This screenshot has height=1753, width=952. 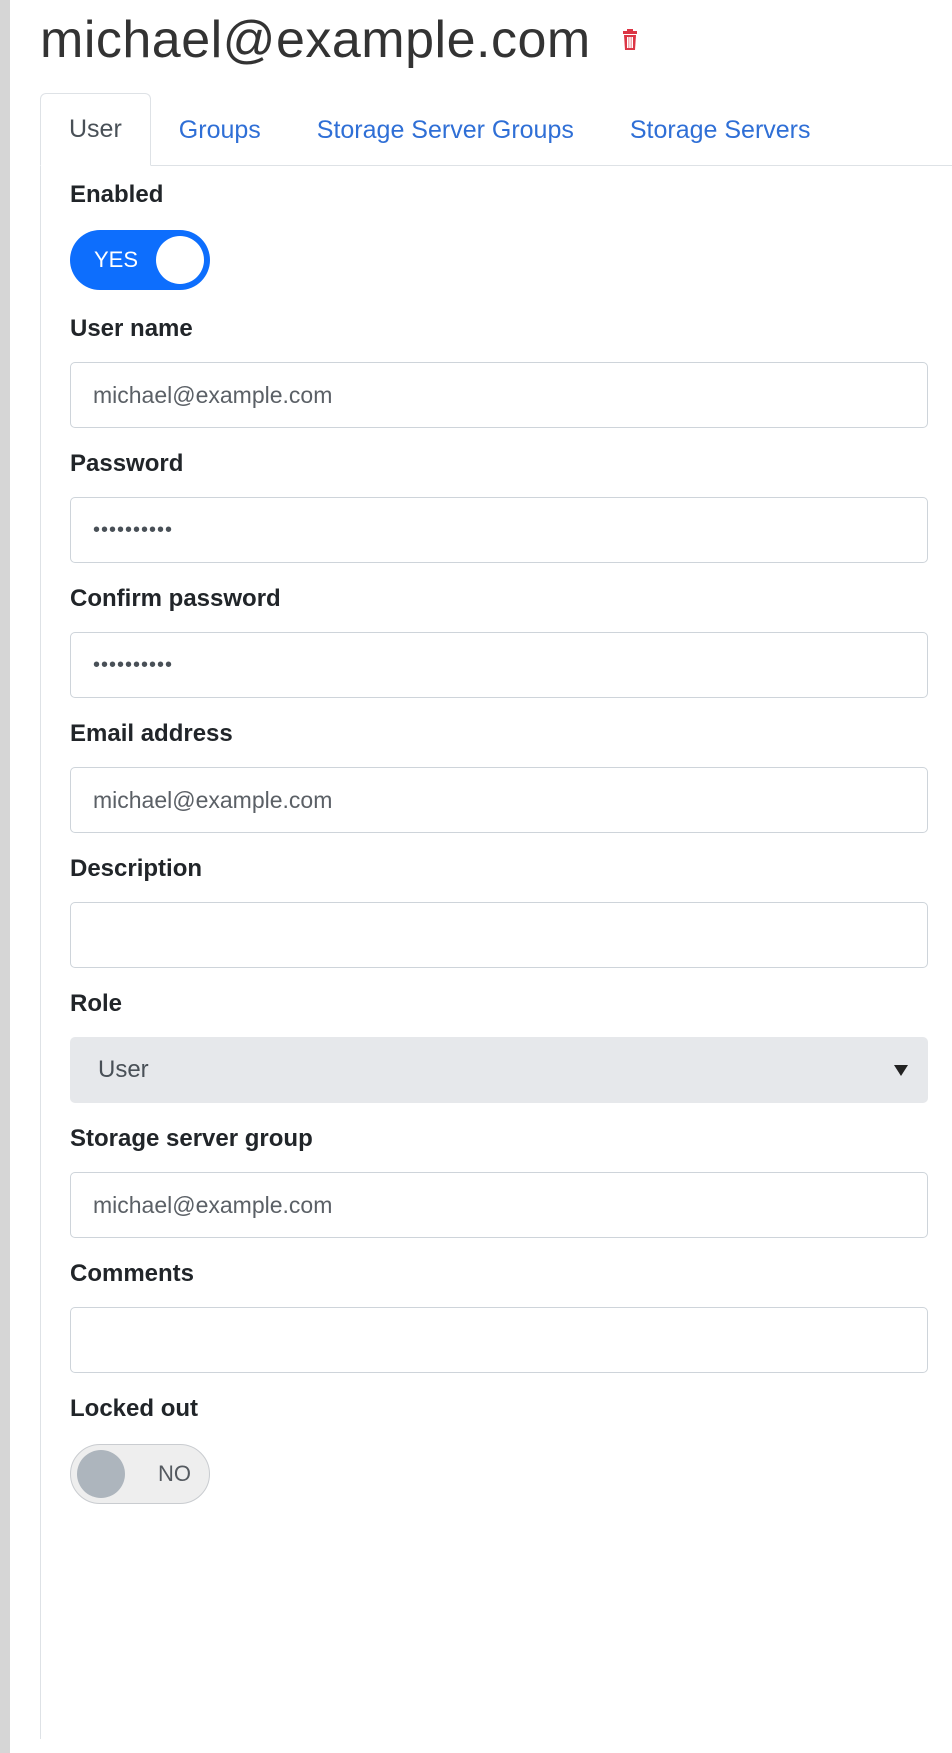 I want to click on storage-server-group-field: Storage server group, so click(x=499, y=1181).